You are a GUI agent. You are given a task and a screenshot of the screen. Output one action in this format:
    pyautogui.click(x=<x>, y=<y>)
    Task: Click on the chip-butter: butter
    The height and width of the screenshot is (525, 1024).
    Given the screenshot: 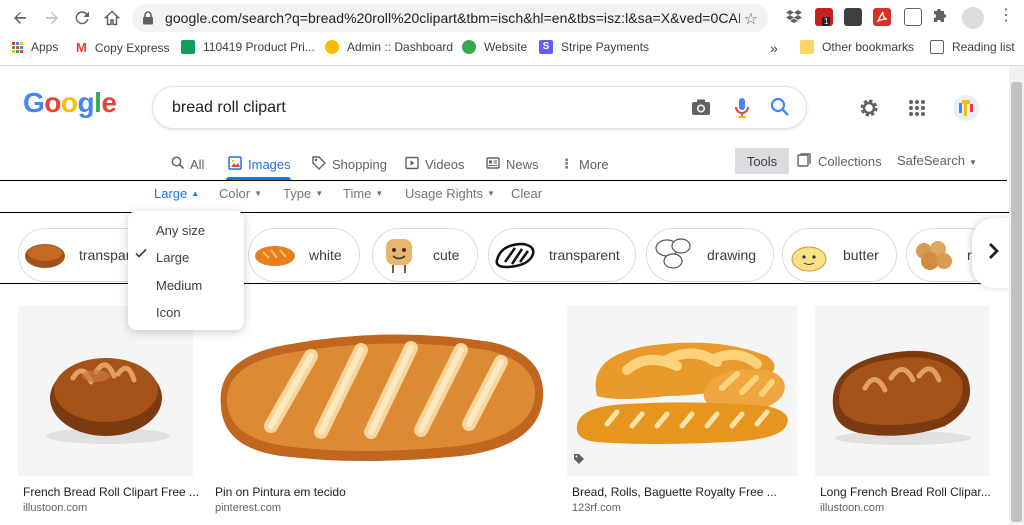 What is the action you would take?
    pyautogui.click(x=839, y=255)
    